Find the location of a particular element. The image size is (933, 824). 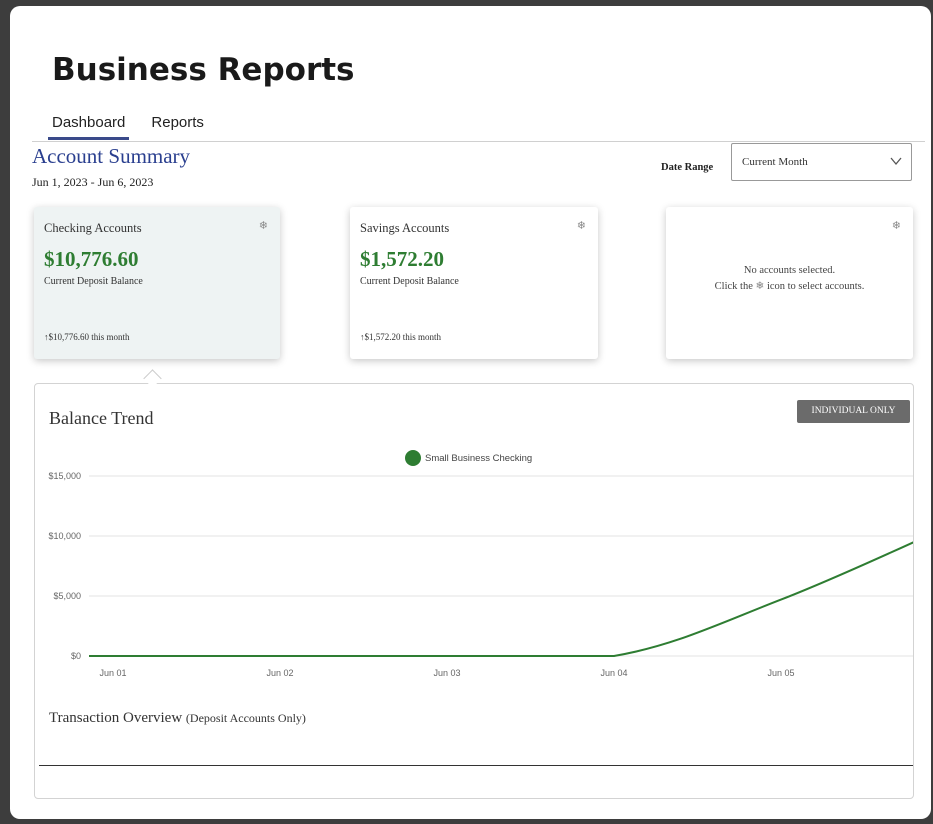

page-title: Business Reports is located at coordinates (203, 70).